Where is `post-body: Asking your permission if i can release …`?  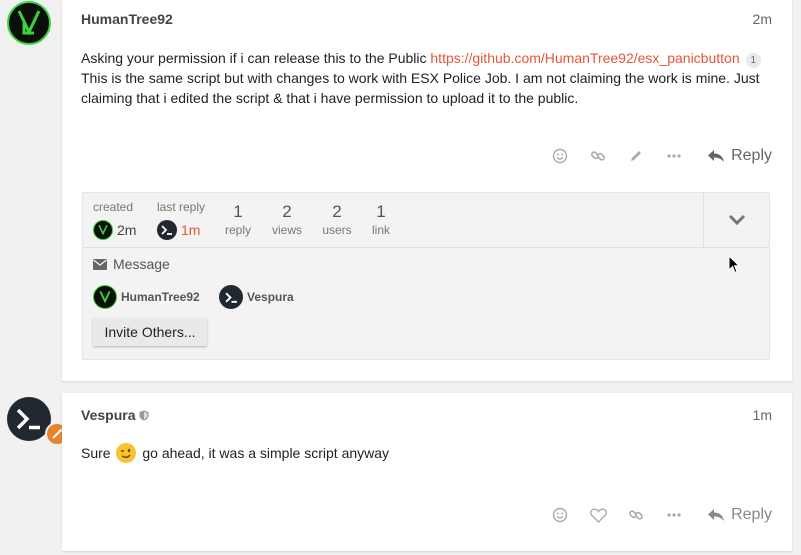 post-body: Asking your permission if i can release … is located at coordinates (426, 78).